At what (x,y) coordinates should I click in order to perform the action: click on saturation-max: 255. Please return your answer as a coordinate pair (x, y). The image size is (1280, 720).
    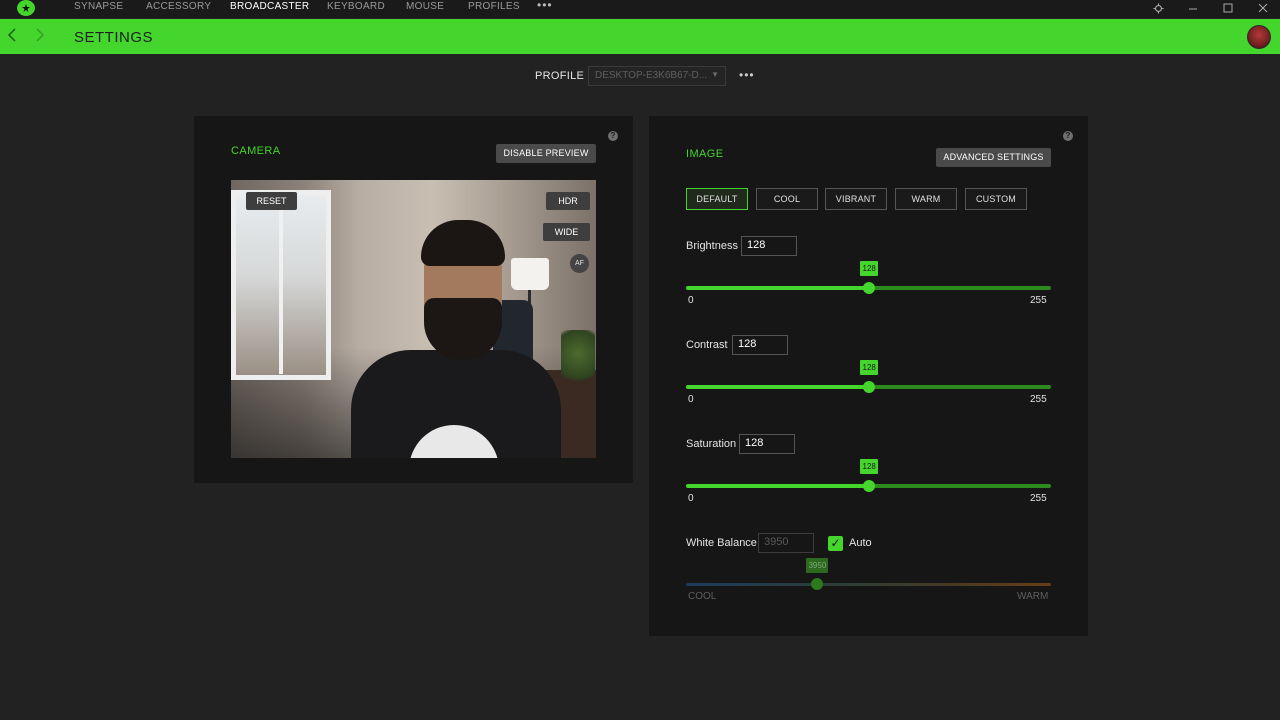
    Looking at the image, I should click on (1038, 498).